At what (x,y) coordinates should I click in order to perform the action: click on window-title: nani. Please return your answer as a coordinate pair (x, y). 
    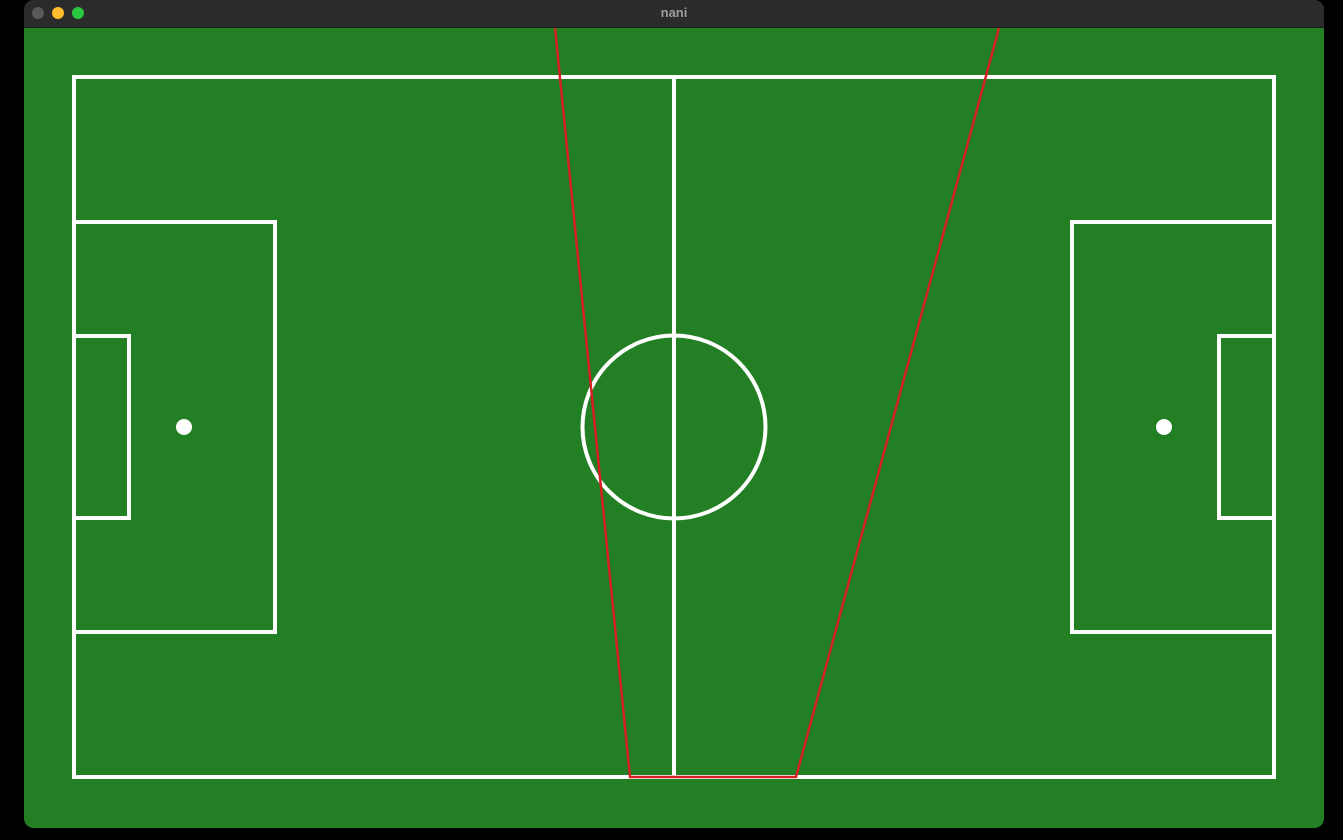
    Looking at the image, I should click on (674, 12).